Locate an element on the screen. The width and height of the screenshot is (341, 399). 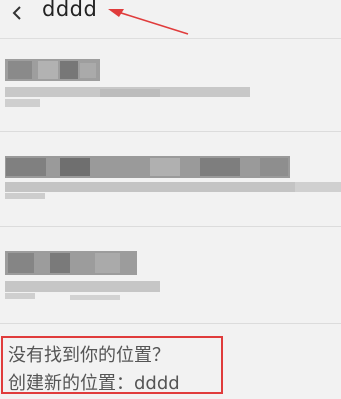
chevron-left-icon is located at coordinates (16, 13).